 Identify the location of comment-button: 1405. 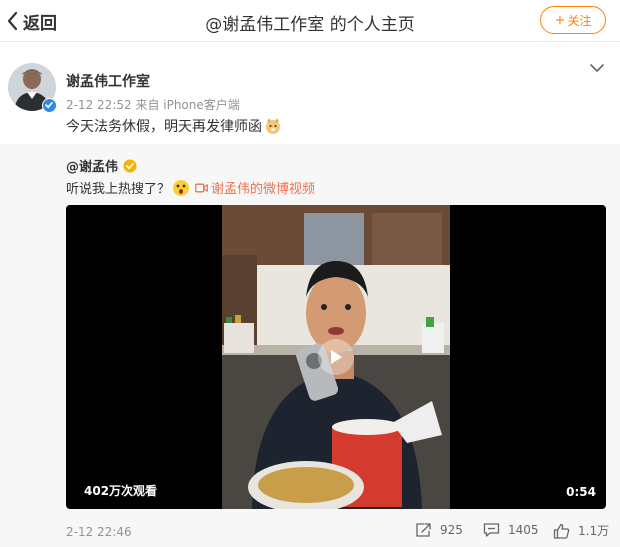
(511, 530).